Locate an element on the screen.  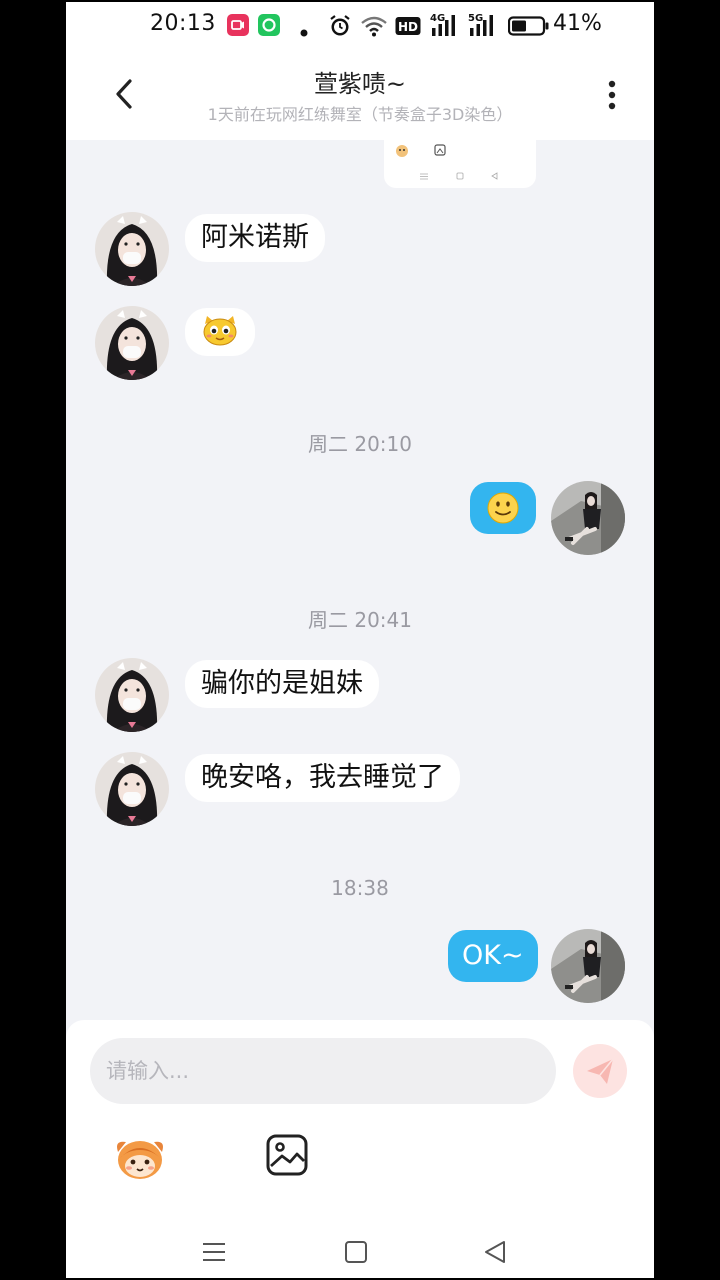
wifi-icon is located at coordinates (374, 28).